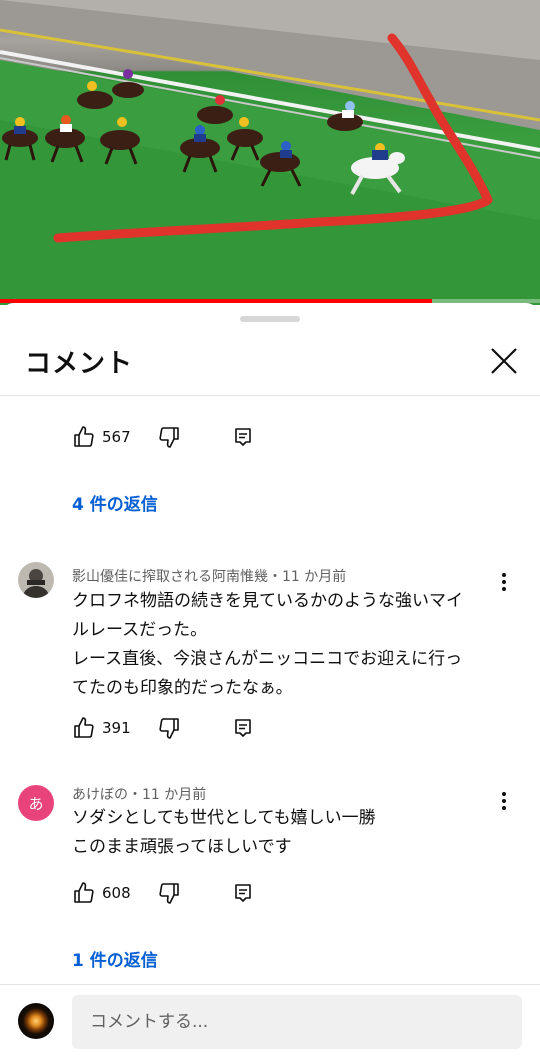 The width and height of the screenshot is (540, 1057). I want to click on like-button: 567, so click(101, 437).